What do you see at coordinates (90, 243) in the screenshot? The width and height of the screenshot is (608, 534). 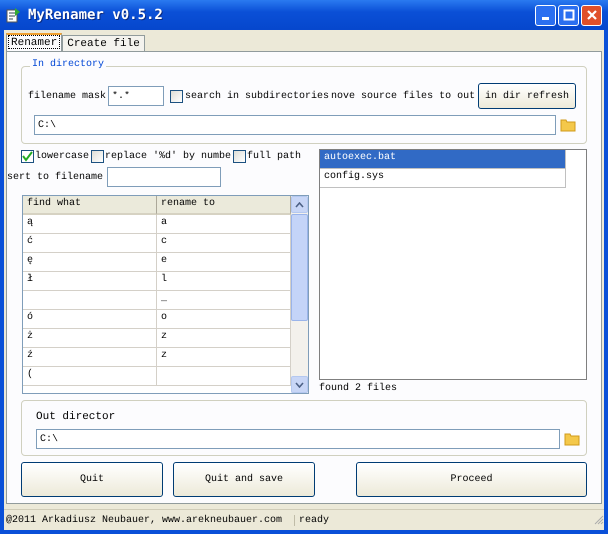 I see `table-cell: ć` at bounding box center [90, 243].